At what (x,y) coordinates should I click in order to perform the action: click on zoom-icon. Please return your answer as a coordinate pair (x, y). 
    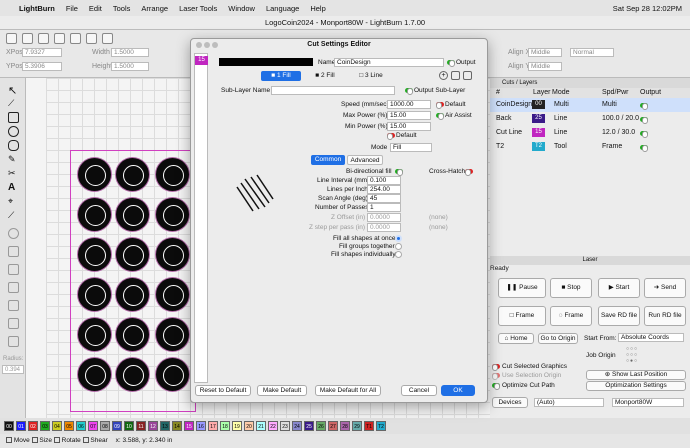
    Looking at the image, I should click on (91, 38).